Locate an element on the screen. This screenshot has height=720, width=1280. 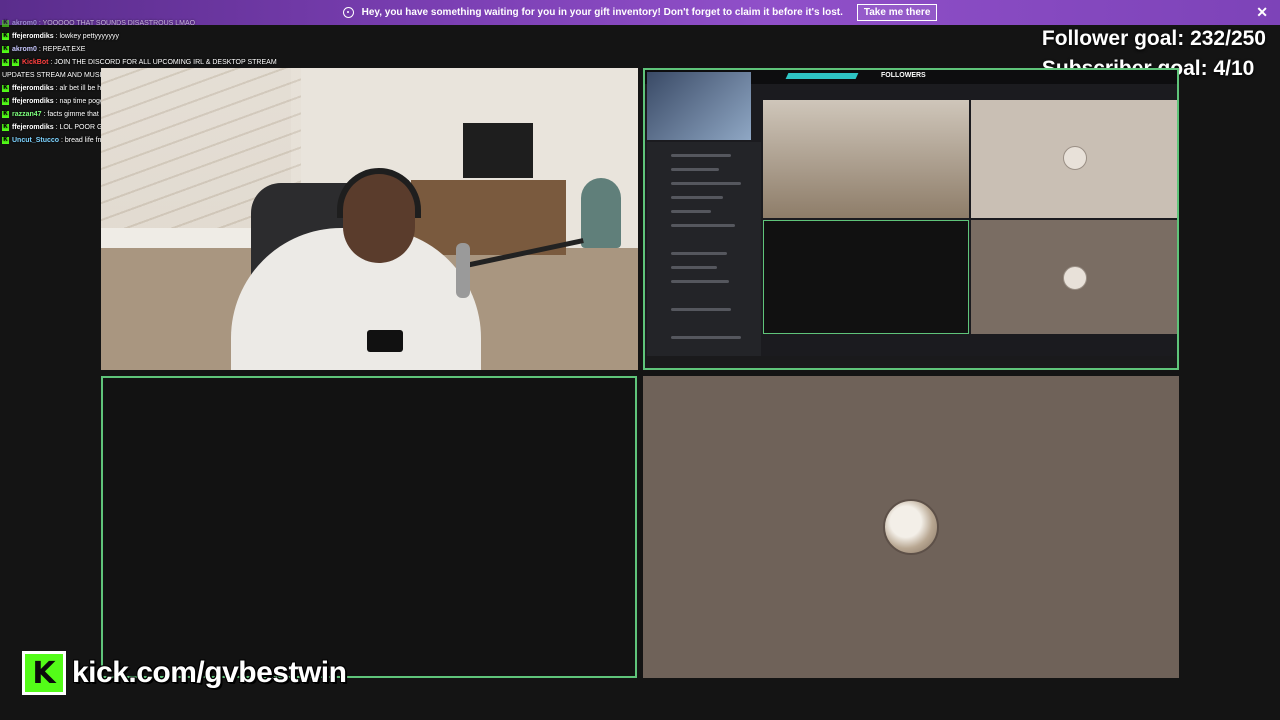
chat-text: : YOOOOO THAT SOUNDS DISASTROUS LMAO is located at coordinates (117, 23).